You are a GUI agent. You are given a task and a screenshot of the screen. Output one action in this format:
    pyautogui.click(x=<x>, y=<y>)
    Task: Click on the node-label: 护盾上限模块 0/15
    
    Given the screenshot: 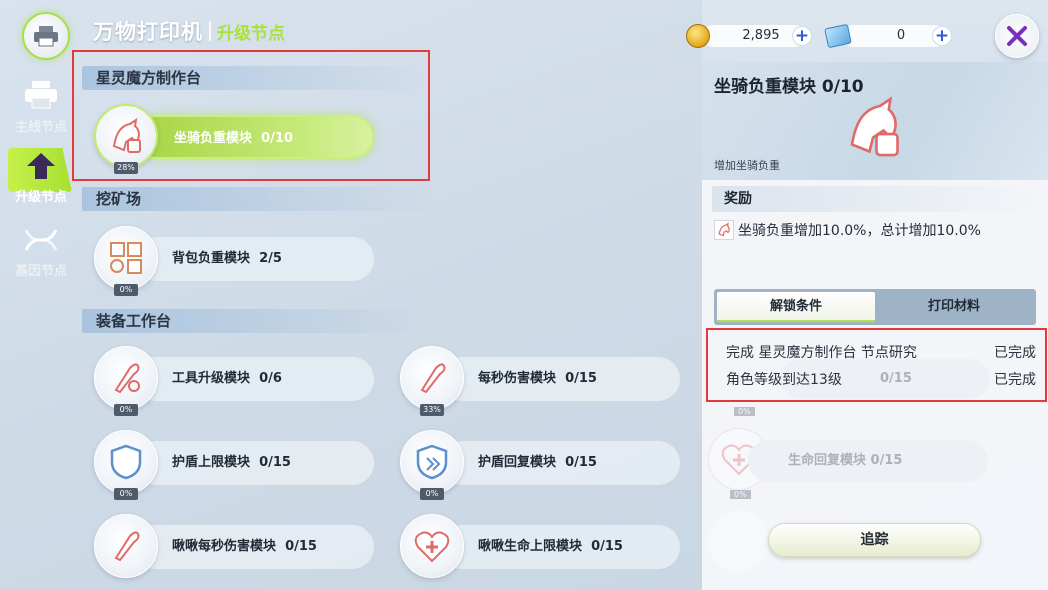 What is the action you would take?
    pyautogui.click(x=254, y=463)
    